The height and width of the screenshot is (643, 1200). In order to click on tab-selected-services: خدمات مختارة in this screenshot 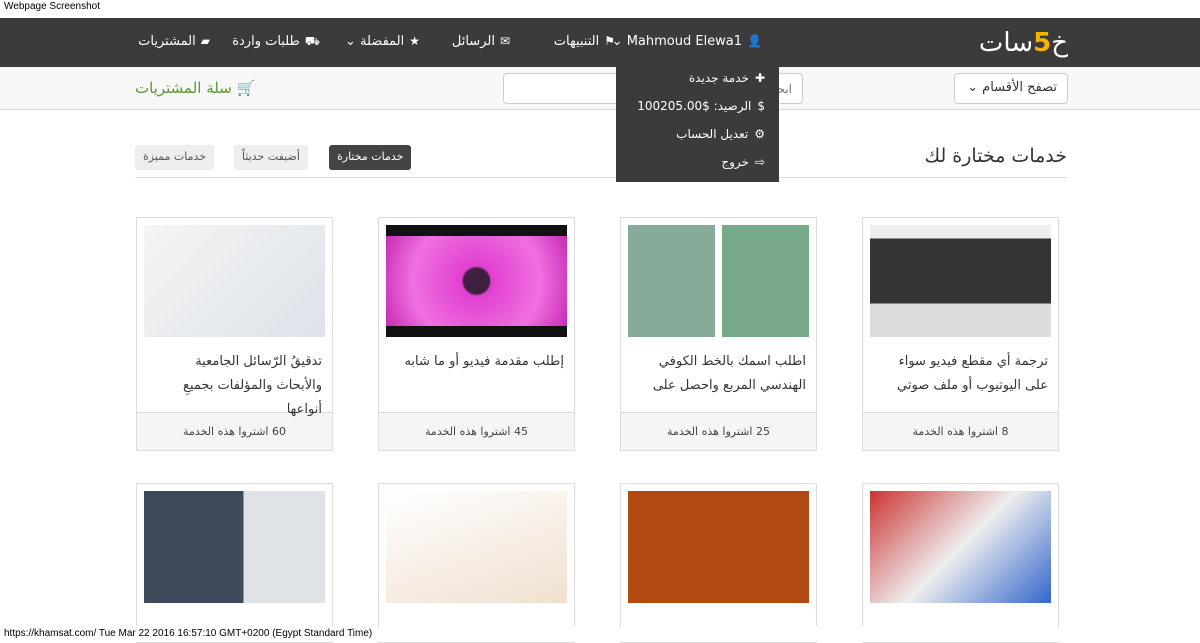, I will do `click(370, 157)`.